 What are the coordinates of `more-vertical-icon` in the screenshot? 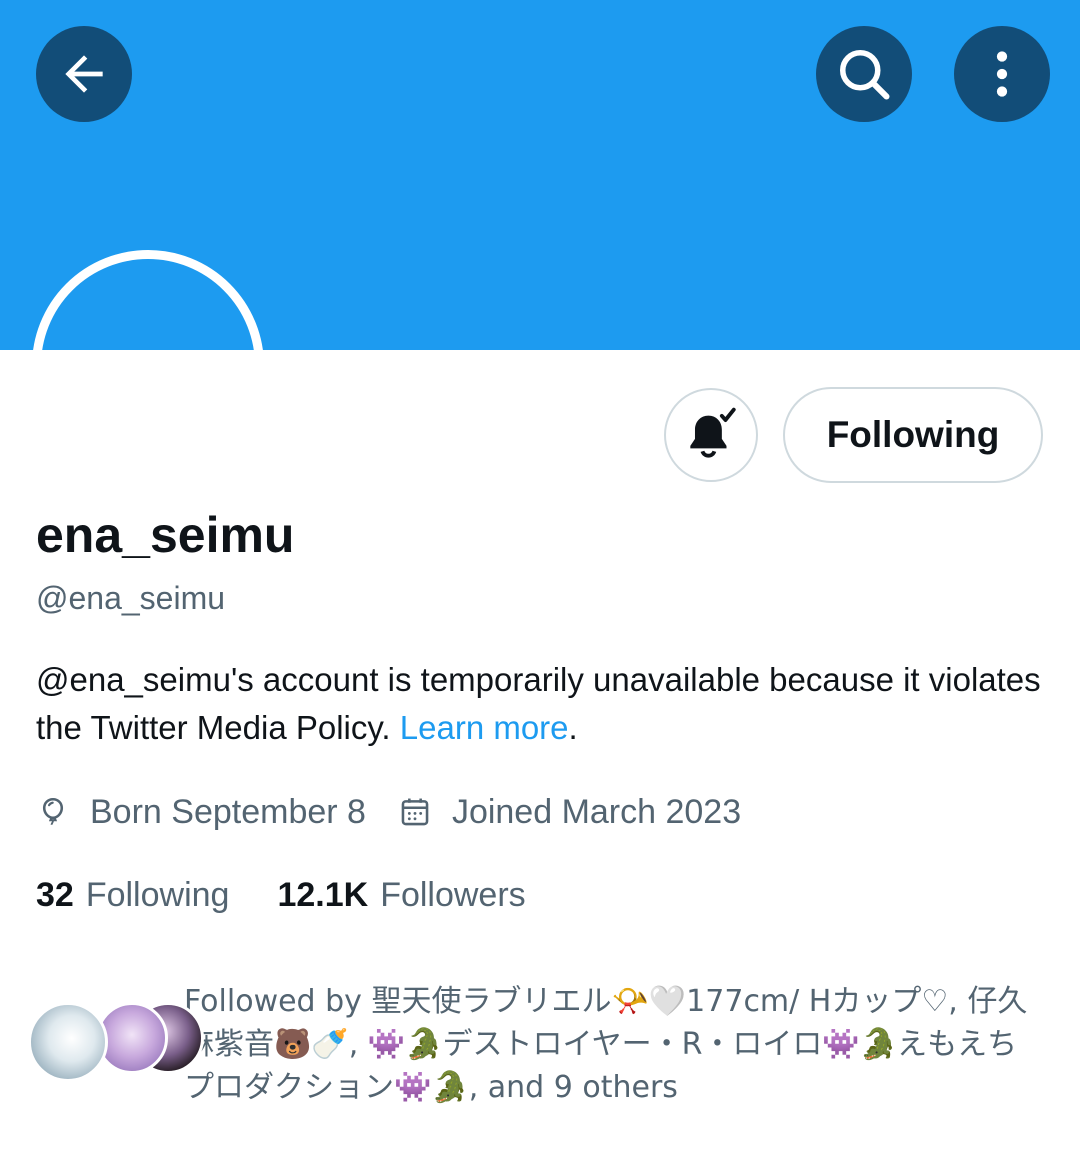 It's located at (1002, 74).